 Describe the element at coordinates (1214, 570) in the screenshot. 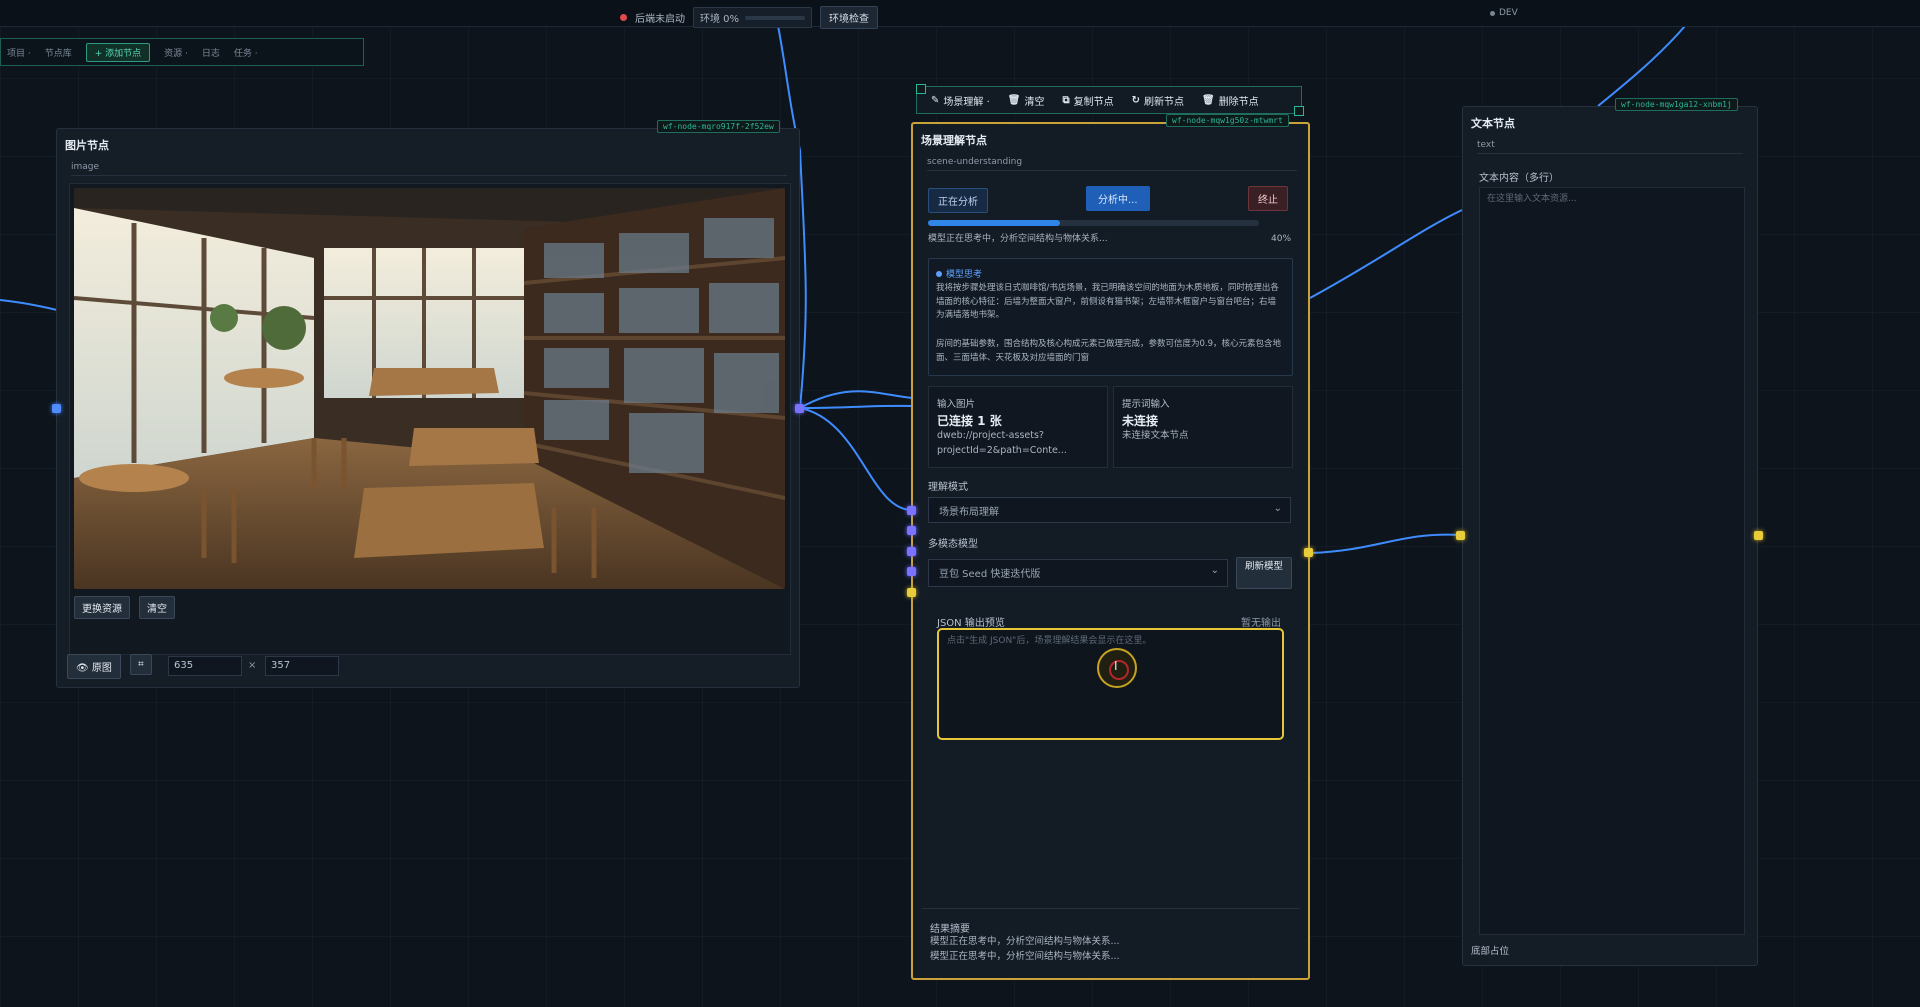

I see `model-chevron-down-icon: ⌄` at that location.